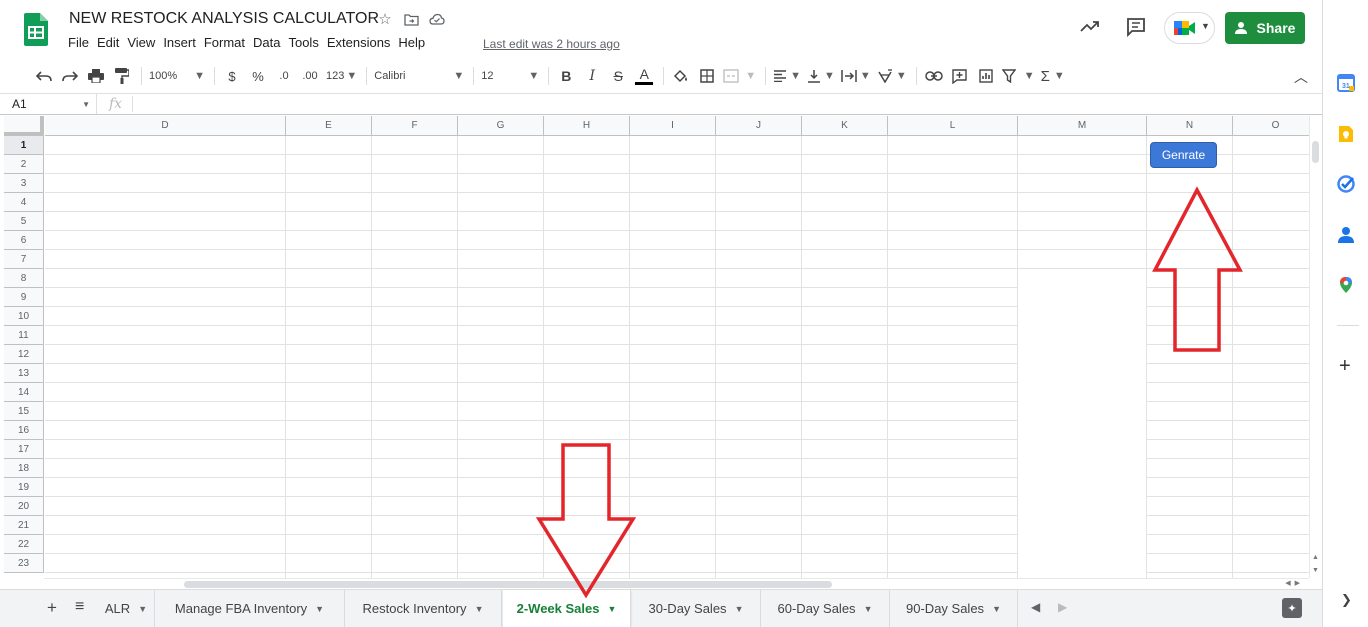 This screenshot has height=627, width=1368. What do you see at coordinates (24, 164) in the screenshot?
I see `row-header: 2` at bounding box center [24, 164].